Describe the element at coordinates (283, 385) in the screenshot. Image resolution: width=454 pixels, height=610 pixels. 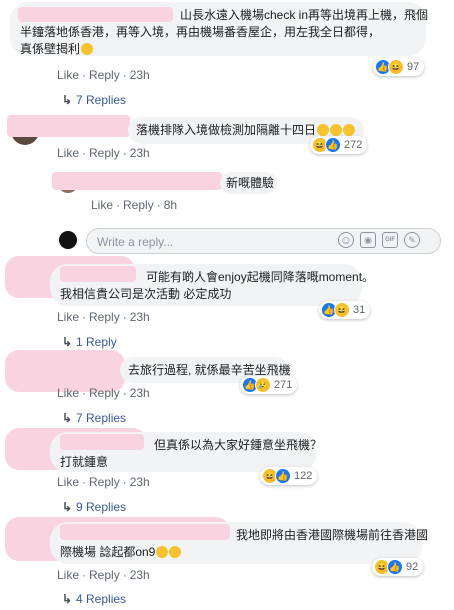
I see `reaction-count: 271` at that location.